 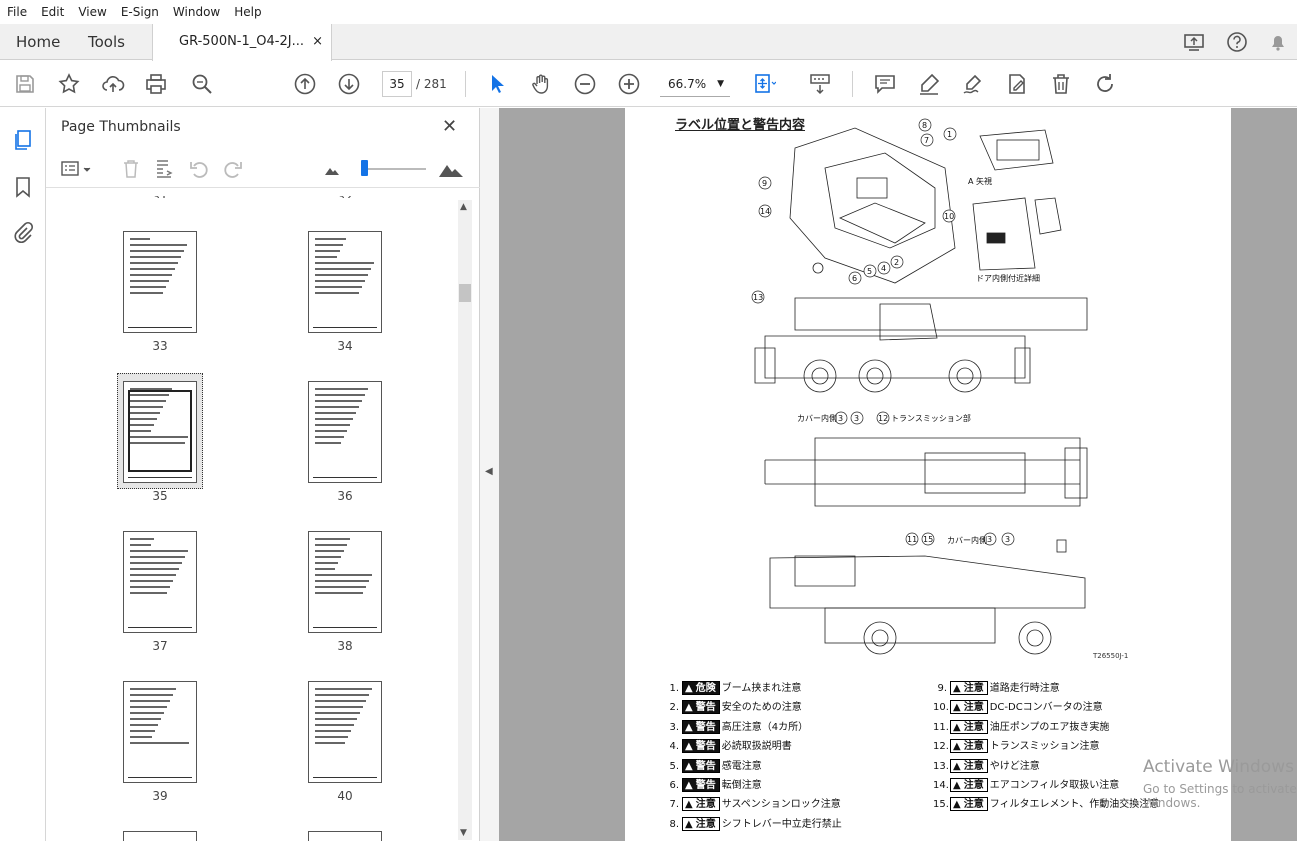 What do you see at coordinates (131, 169) in the screenshot?
I see `delete-page-icon` at bounding box center [131, 169].